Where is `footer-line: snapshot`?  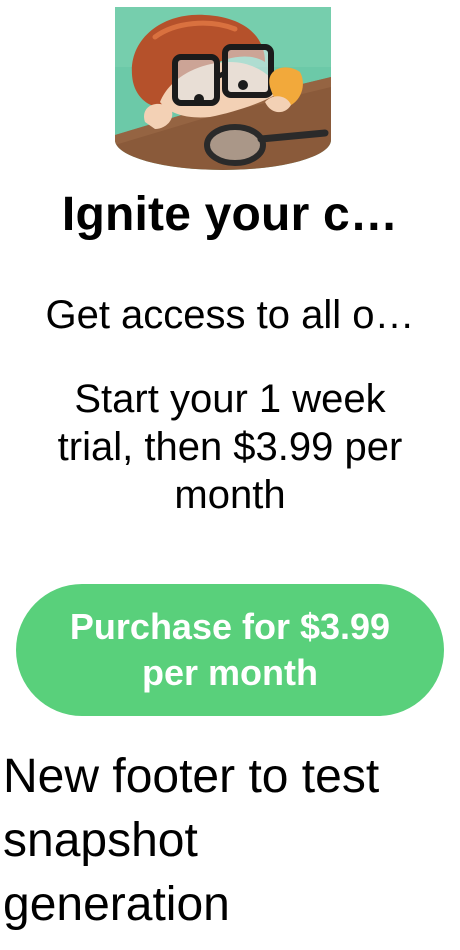
footer-line: snapshot is located at coordinates (100, 840).